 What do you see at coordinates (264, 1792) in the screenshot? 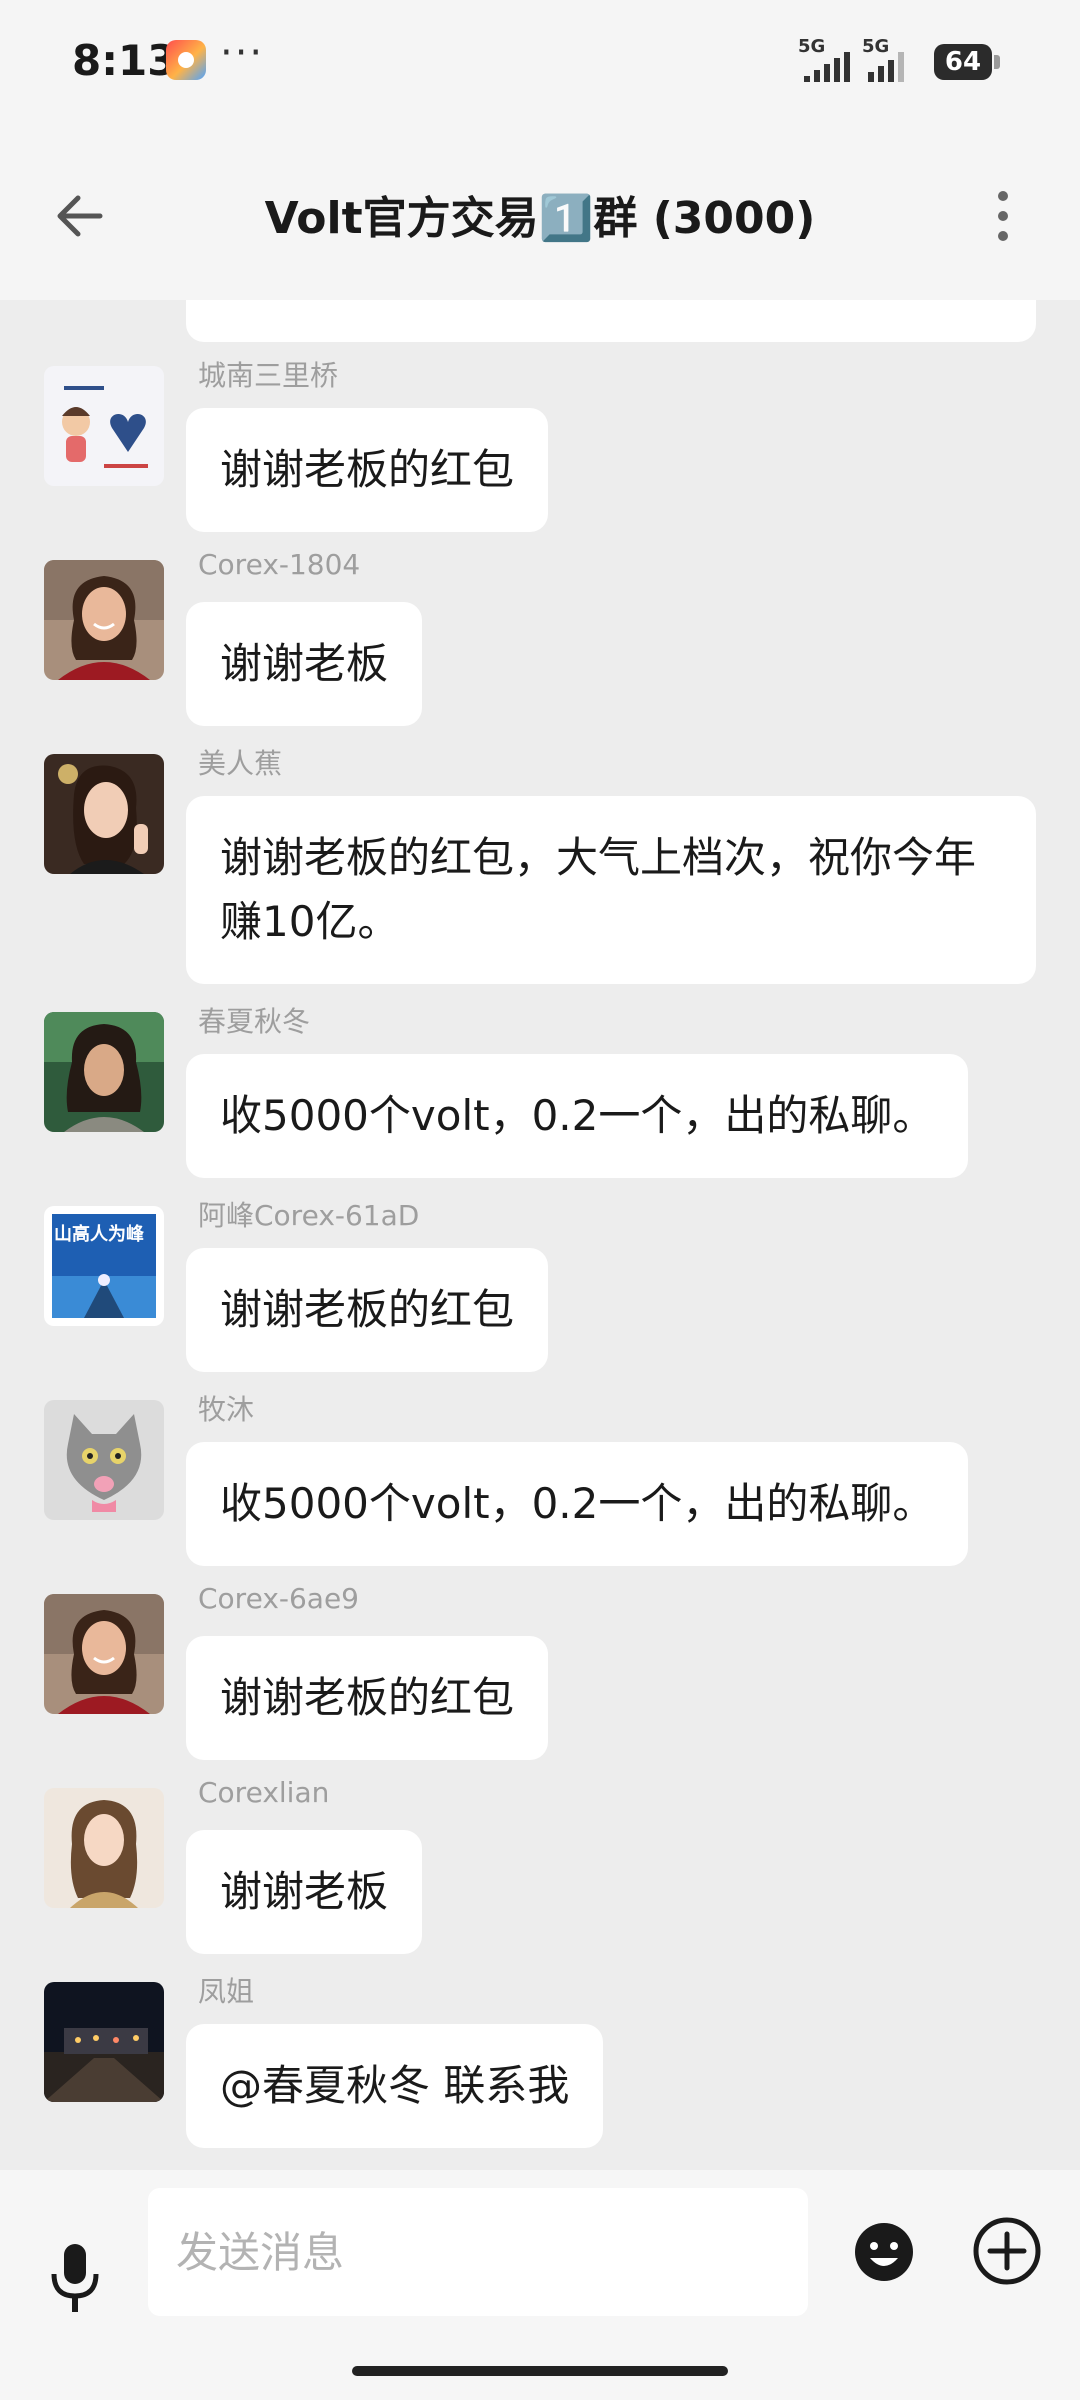
I see `sender-name: Corexlian` at bounding box center [264, 1792].